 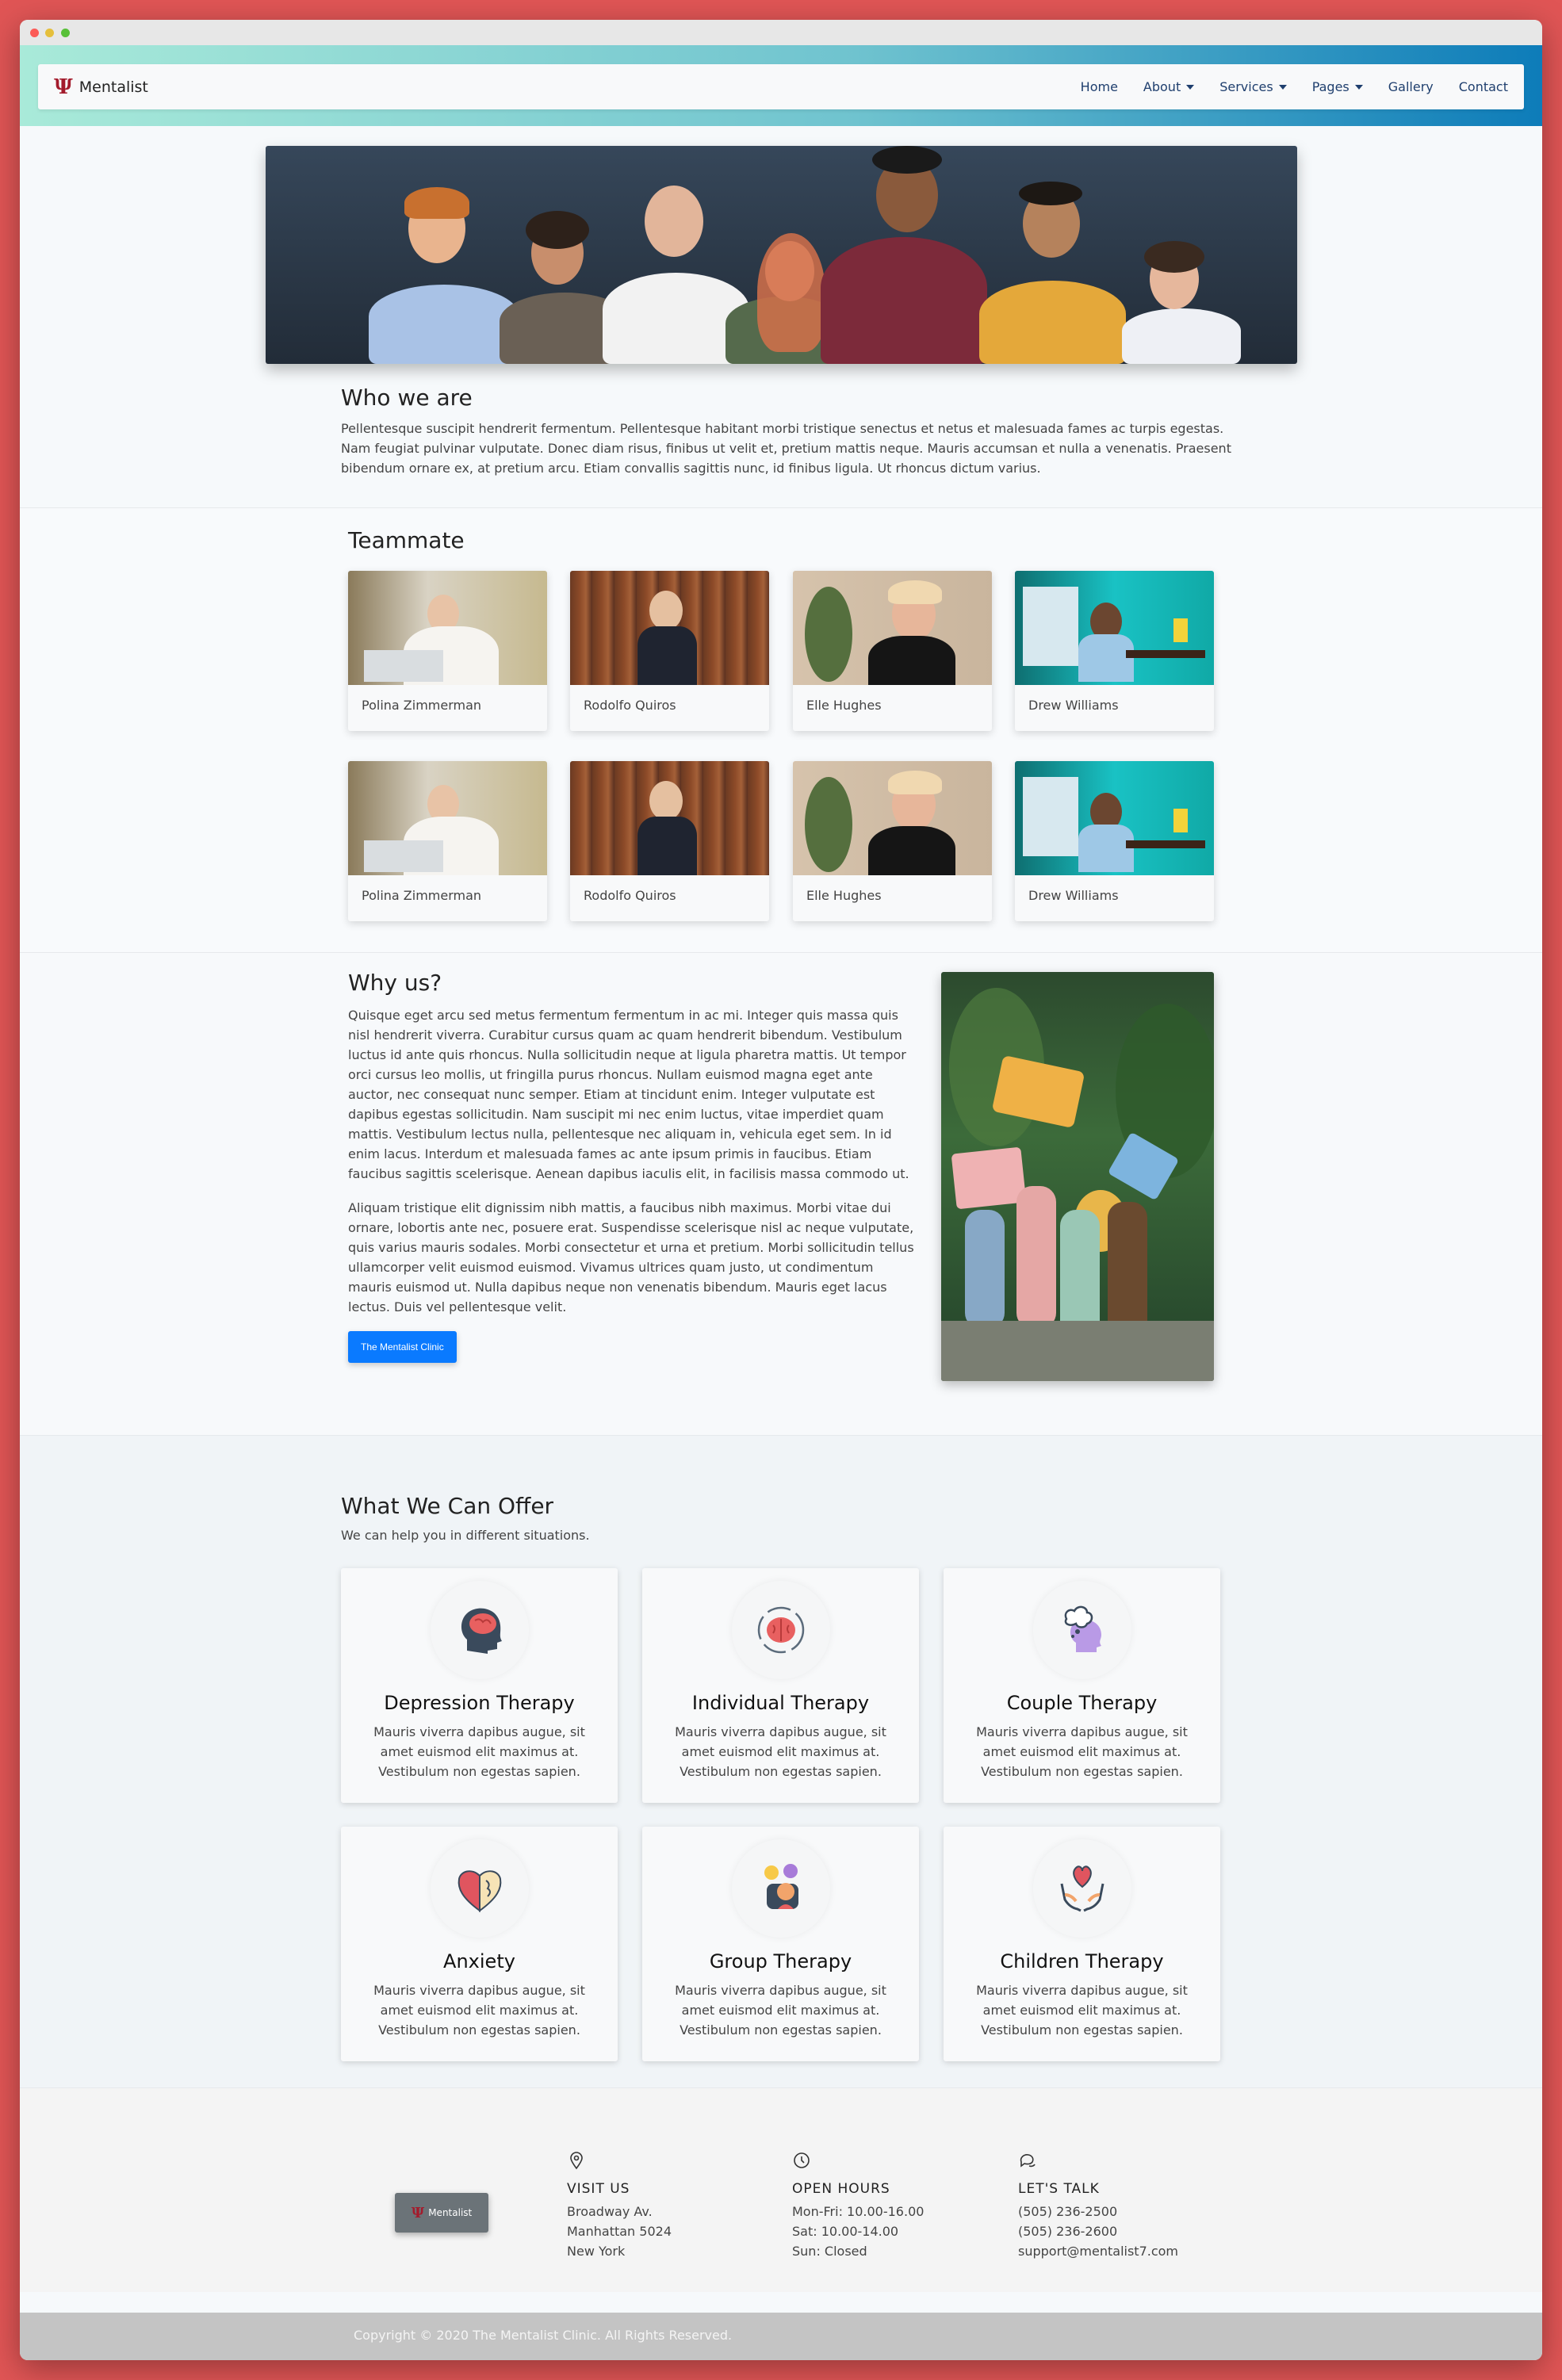 What do you see at coordinates (846, 2231) in the screenshot?
I see `footer-hours-line: Sat: 10.00-14.00` at bounding box center [846, 2231].